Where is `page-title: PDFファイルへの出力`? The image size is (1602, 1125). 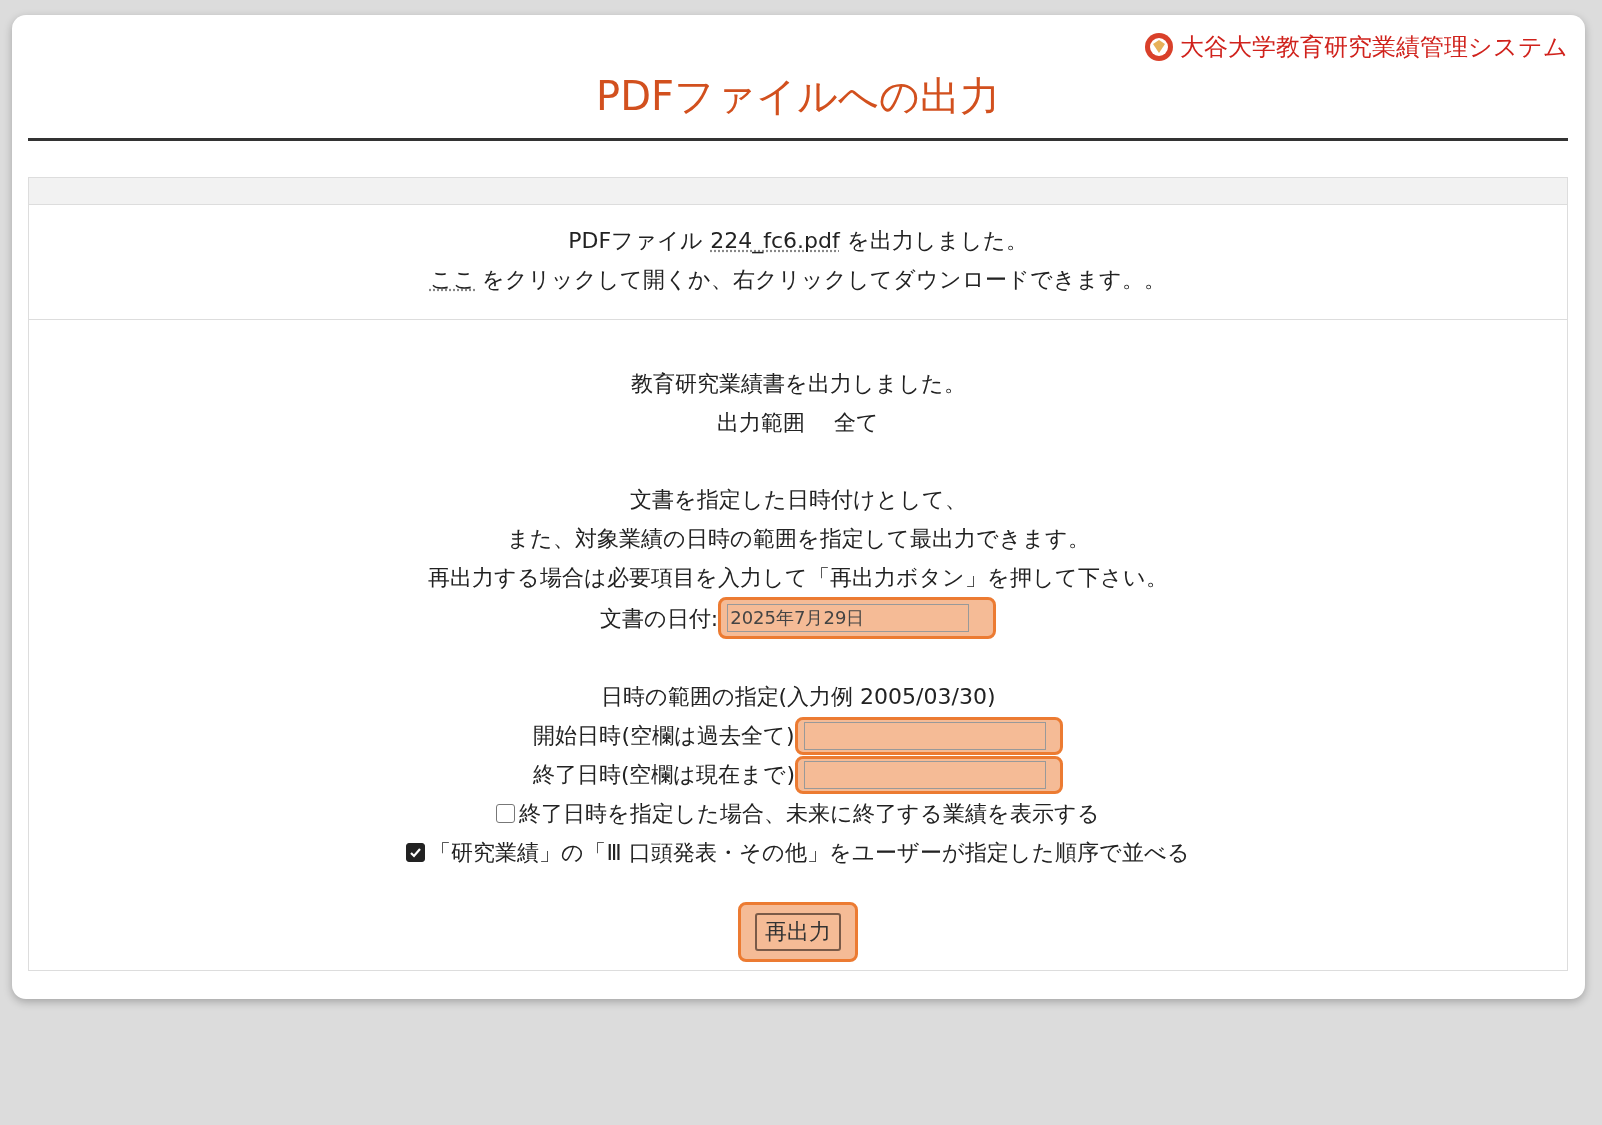
page-title: PDFファイルへの出力 is located at coordinates (798, 96).